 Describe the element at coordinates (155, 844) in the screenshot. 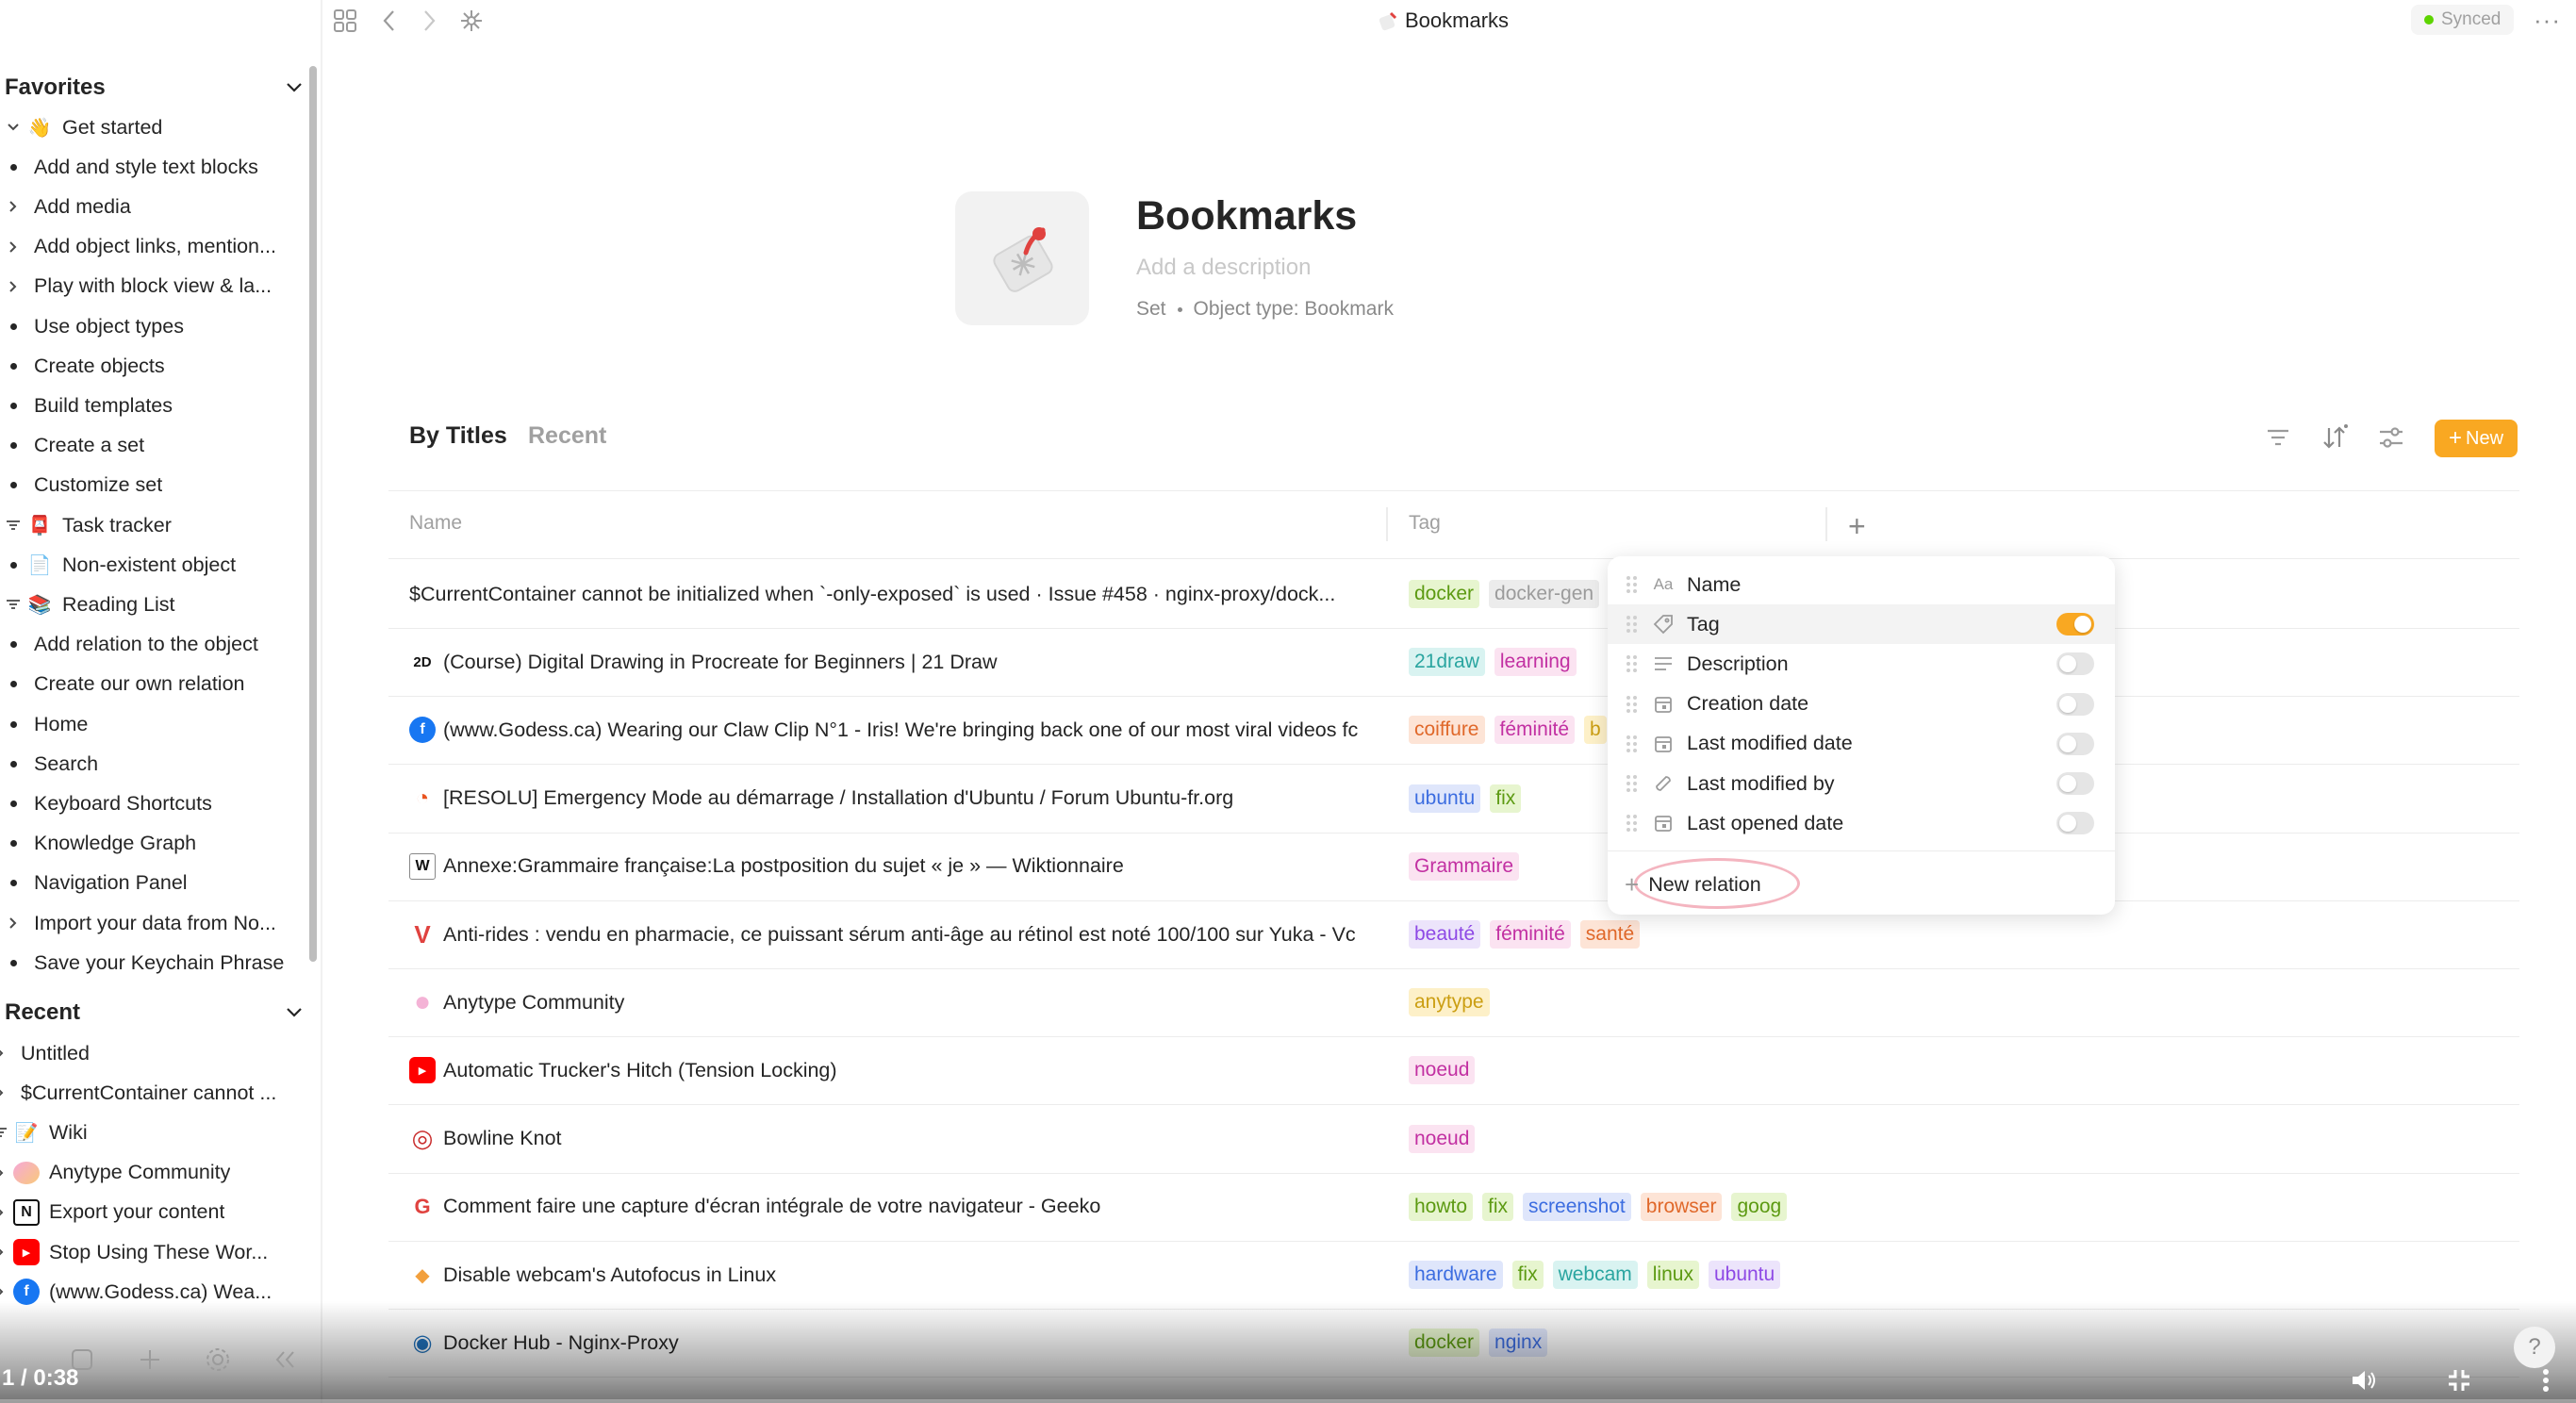

I see `sidebar-item: Knowledge Graph` at that location.